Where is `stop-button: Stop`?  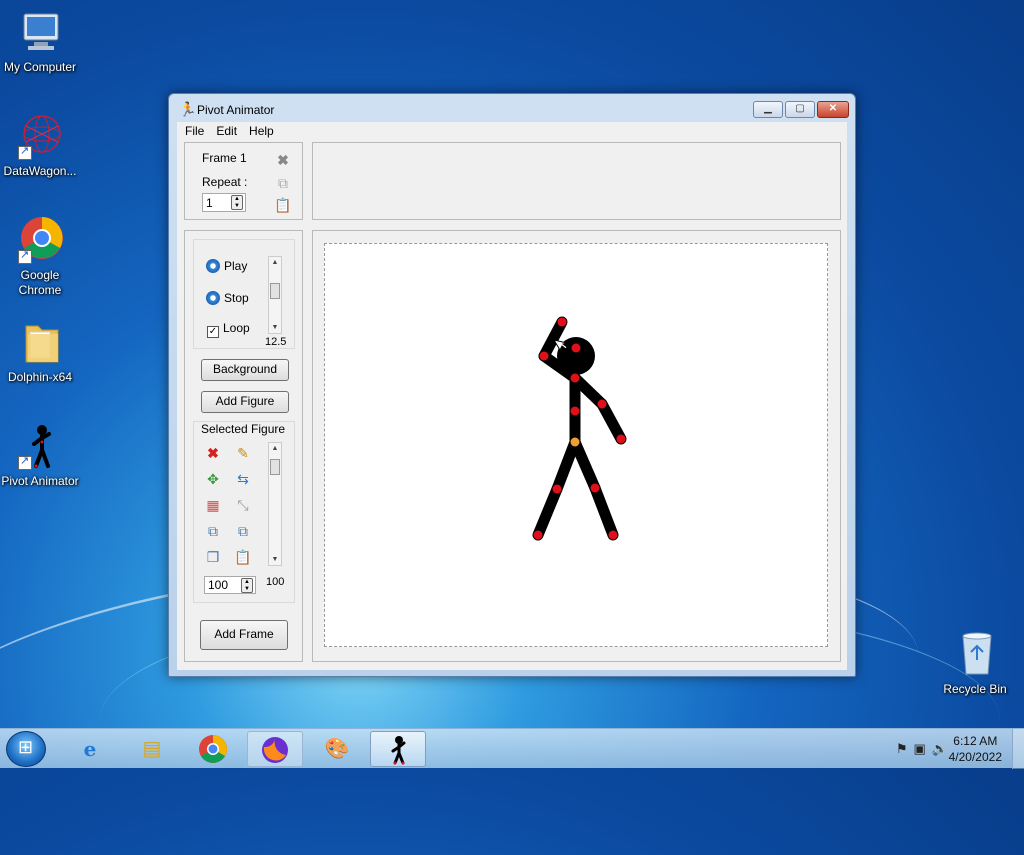
stop-button: Stop is located at coordinates (227, 298).